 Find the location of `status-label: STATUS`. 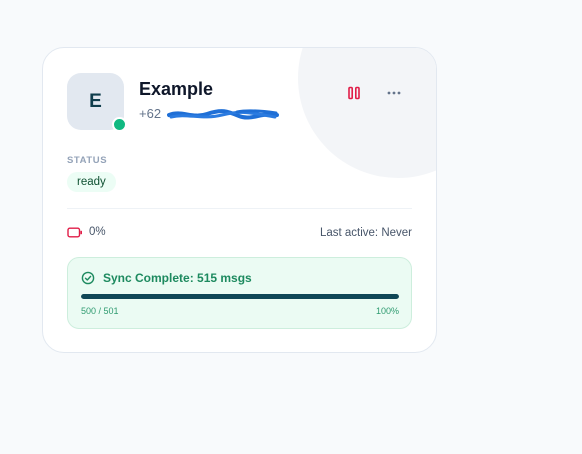

status-label: STATUS is located at coordinates (87, 160).